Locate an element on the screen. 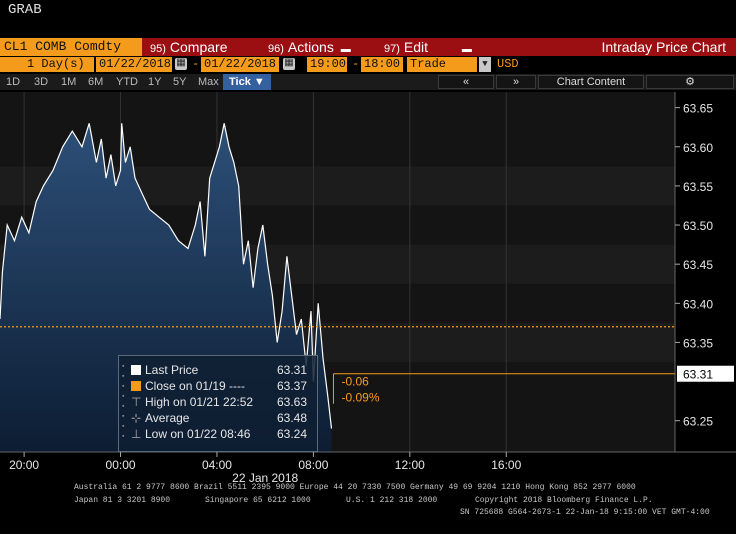 The image size is (736, 534). range-5y: 5Y is located at coordinates (179, 82).